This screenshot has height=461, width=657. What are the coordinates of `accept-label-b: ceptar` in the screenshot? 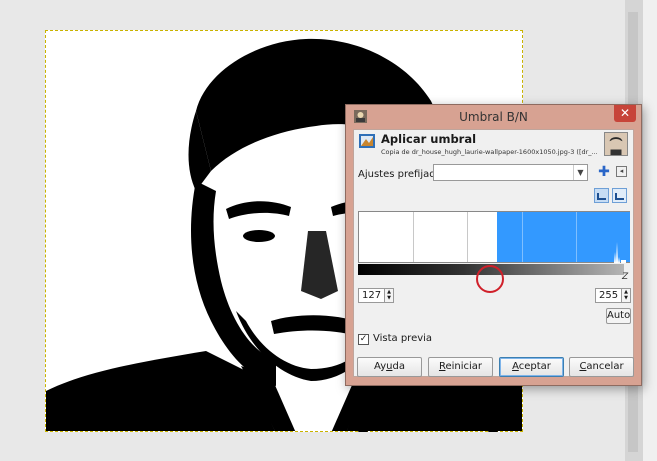 It's located at (534, 366).